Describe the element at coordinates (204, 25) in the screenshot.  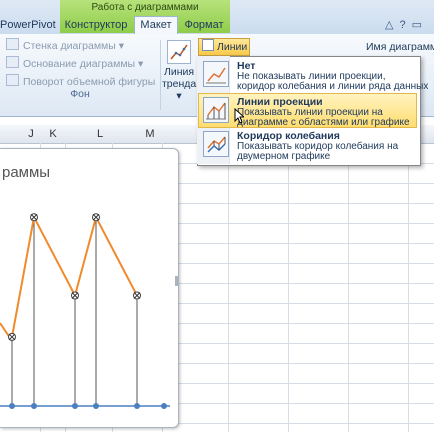
I see `tab-format: Формат` at that location.